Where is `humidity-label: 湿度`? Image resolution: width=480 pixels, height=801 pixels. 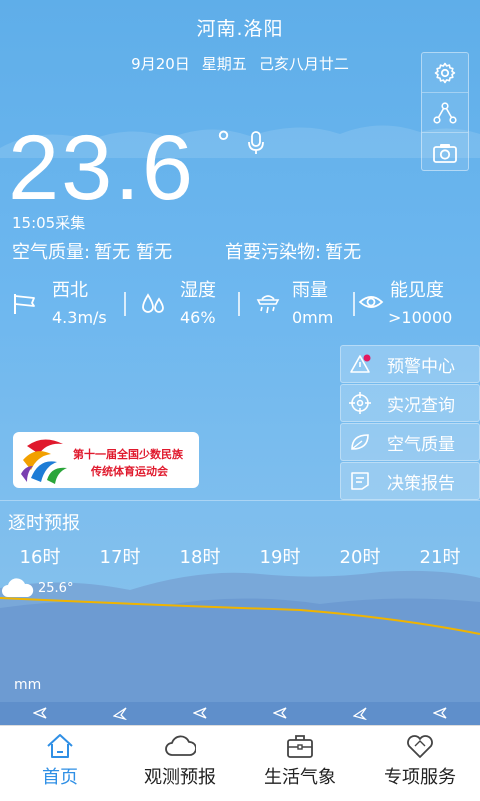 humidity-label: 湿度 is located at coordinates (198, 290).